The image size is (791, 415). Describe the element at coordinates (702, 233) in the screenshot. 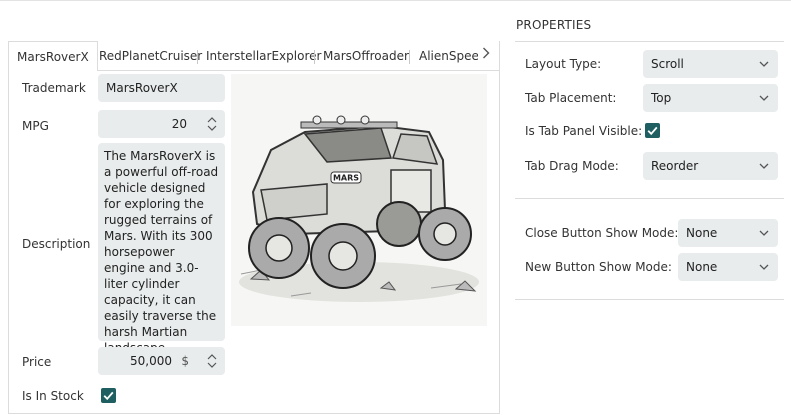

I see `close-button-show-mode-value: None` at that location.